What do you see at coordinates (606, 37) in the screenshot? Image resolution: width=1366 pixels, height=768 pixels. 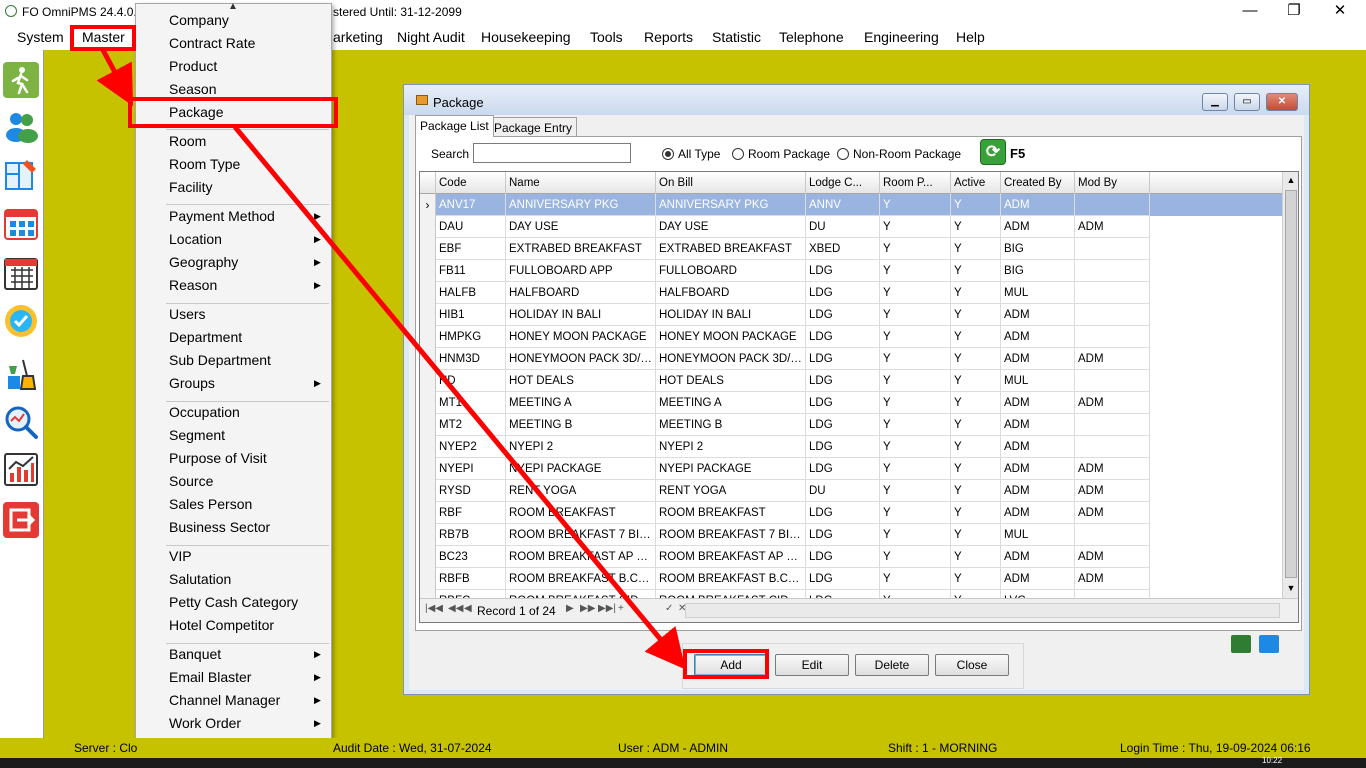 I see `menu-tools: Tools` at bounding box center [606, 37].